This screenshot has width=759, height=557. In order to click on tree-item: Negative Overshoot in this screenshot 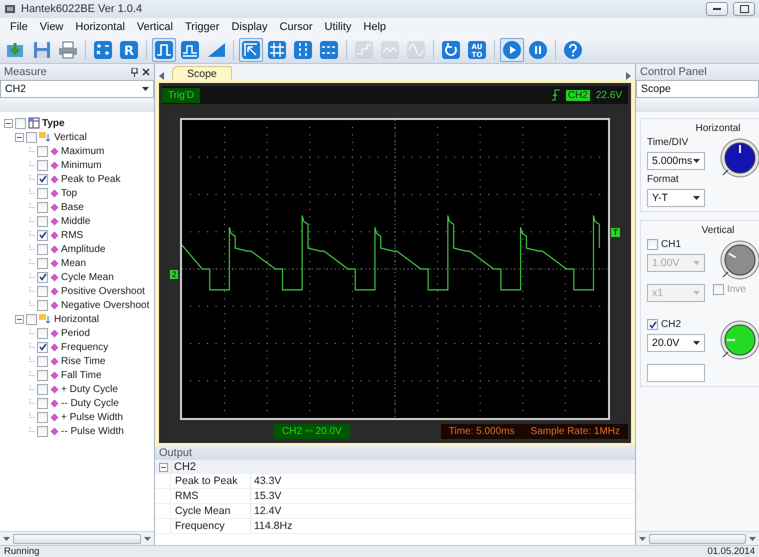, I will do `click(105, 305)`.